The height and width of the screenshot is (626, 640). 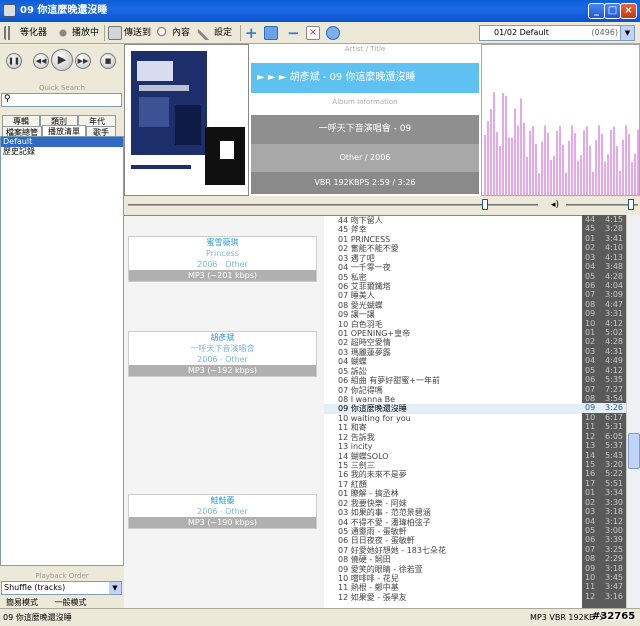 What do you see at coordinates (604, 285) in the screenshot?
I see `time-row: 06 4:04` at bounding box center [604, 285].